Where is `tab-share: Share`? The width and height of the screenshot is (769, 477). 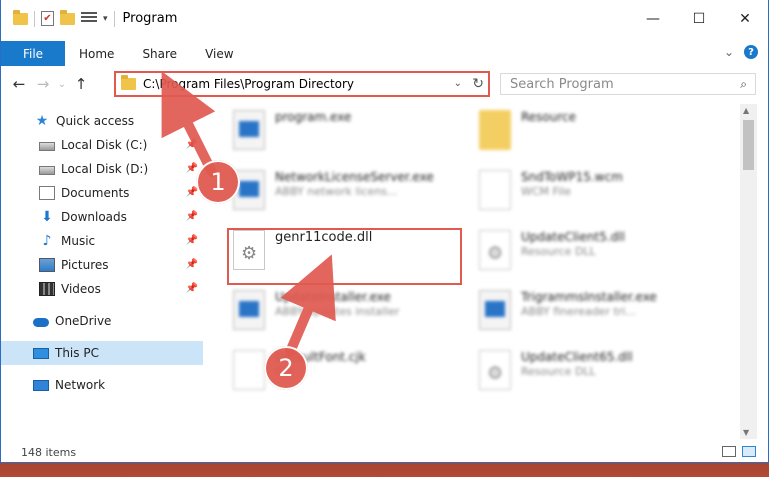 tab-share: Share is located at coordinates (159, 54).